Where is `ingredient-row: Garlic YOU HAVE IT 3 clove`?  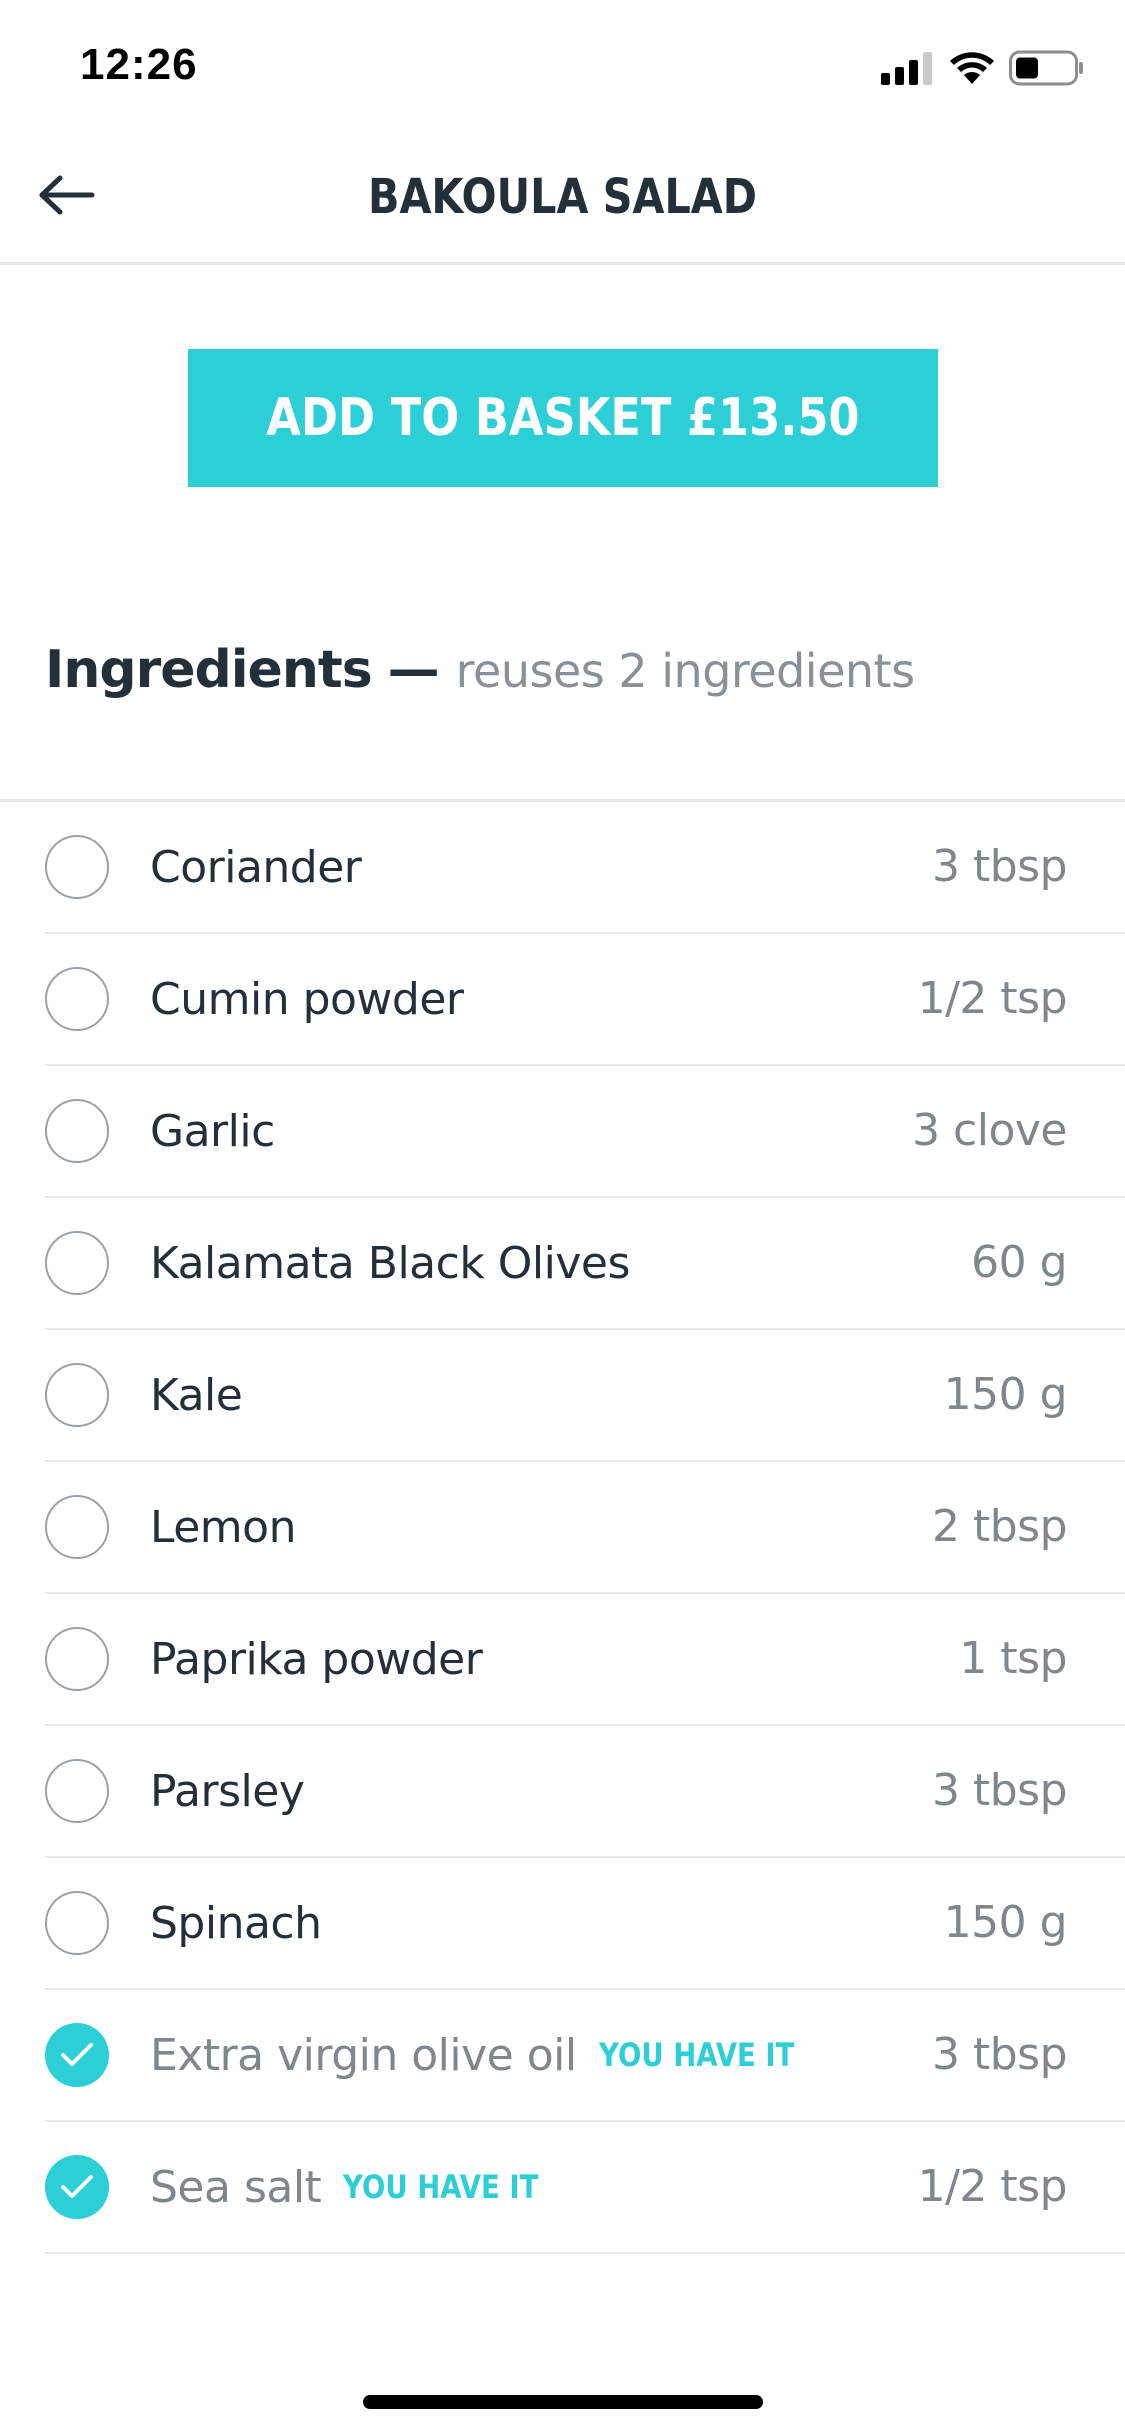 ingredient-row: Garlic YOU HAVE IT 3 clove is located at coordinates (562, 1132).